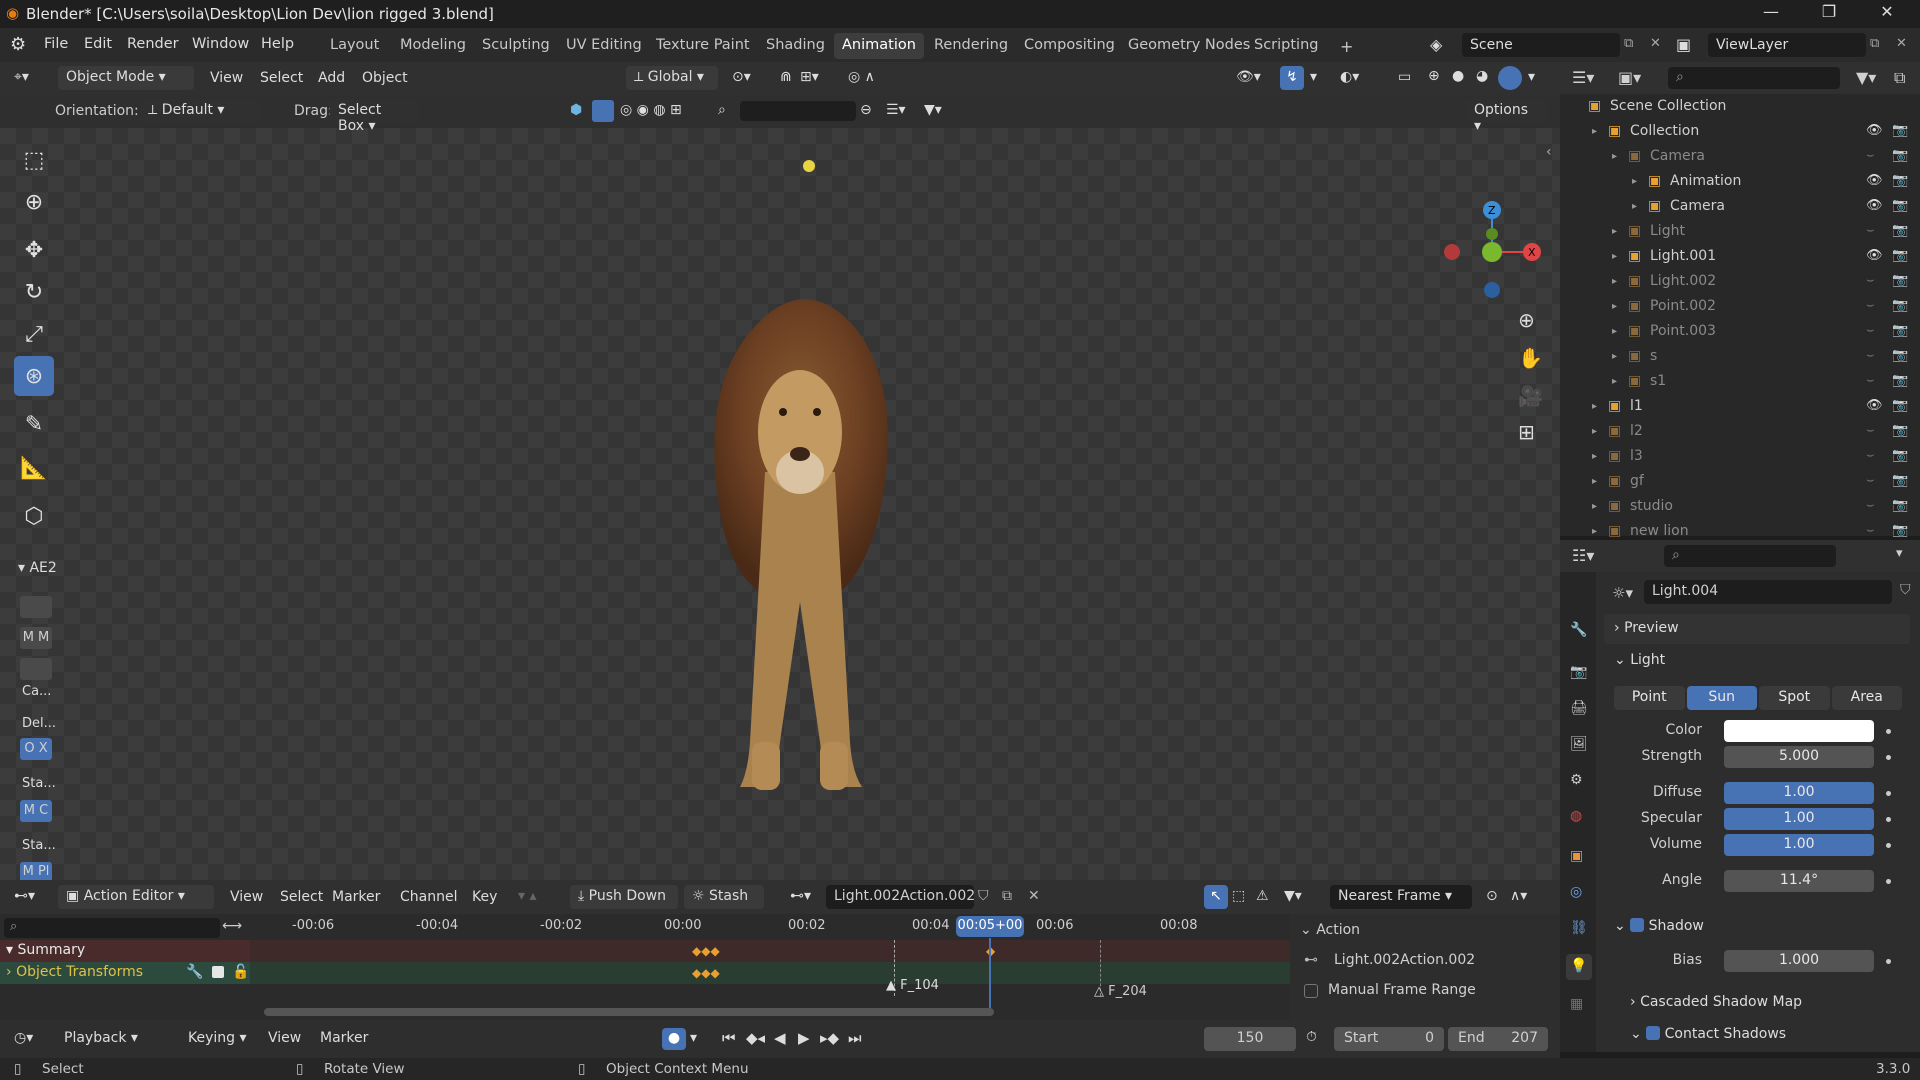 This screenshot has width=1920, height=1080. Describe the element at coordinates (527, 896) in the screenshot. I see `layer-arrows-icon: ▾ ▴` at that location.